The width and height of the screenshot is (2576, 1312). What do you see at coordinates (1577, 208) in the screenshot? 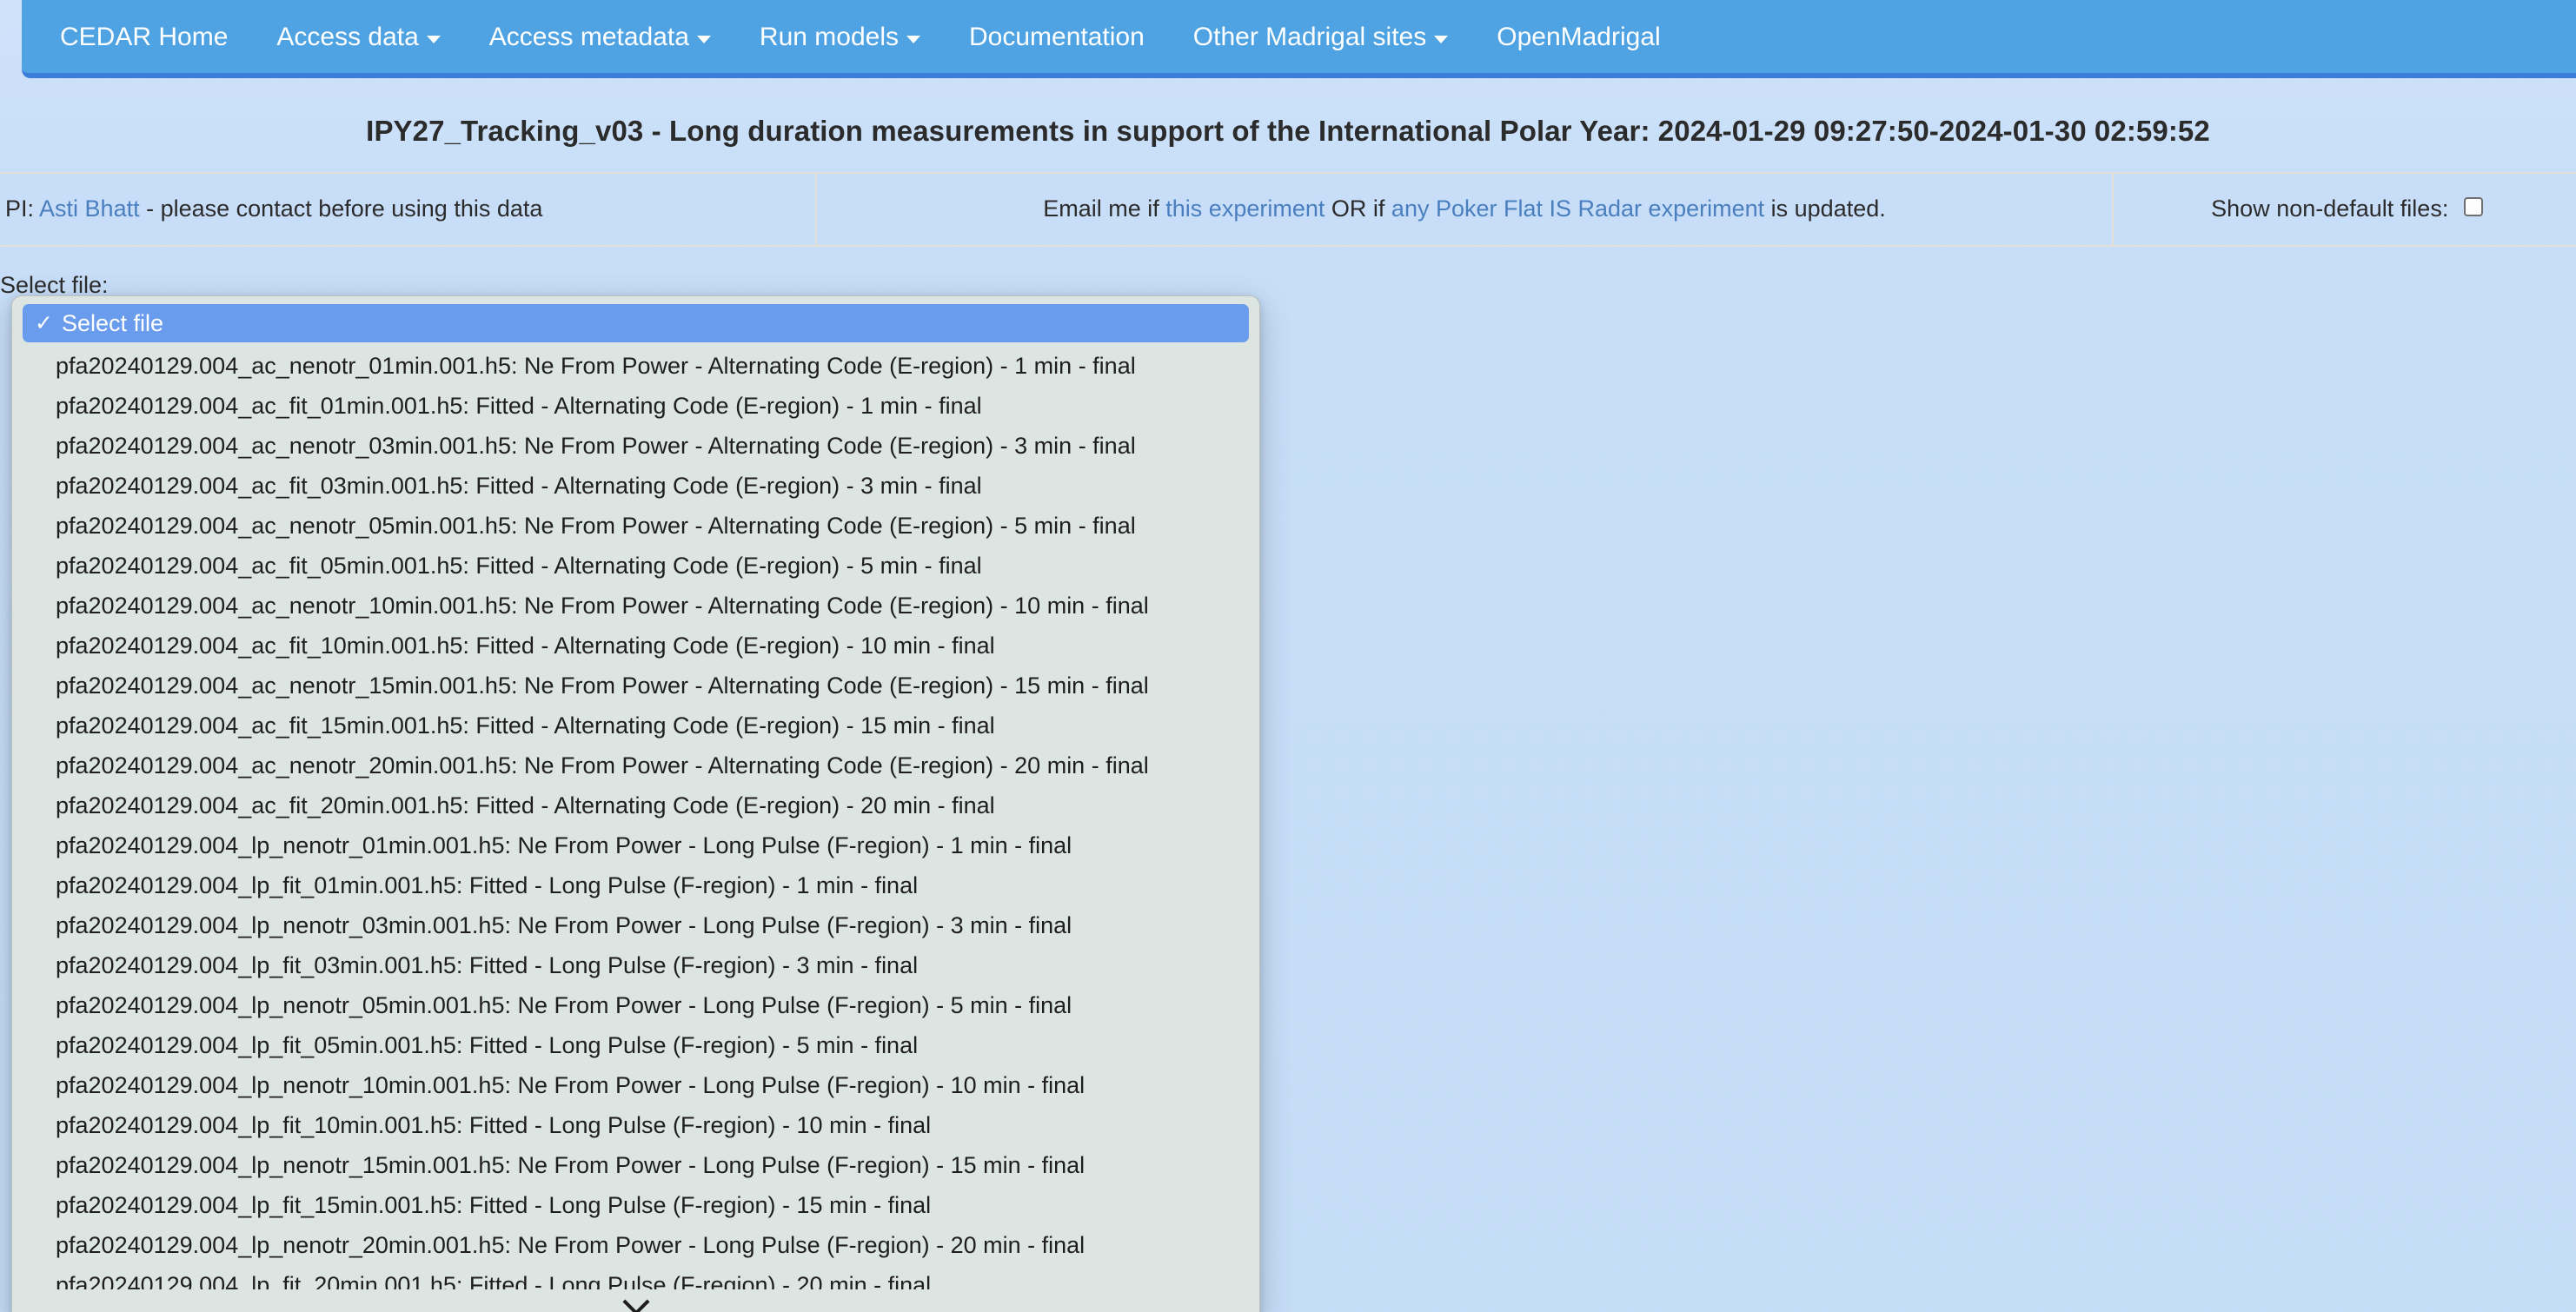
I see `any-poker-flat-experiment-link: any Poker Flat IS Radar experiment` at bounding box center [1577, 208].